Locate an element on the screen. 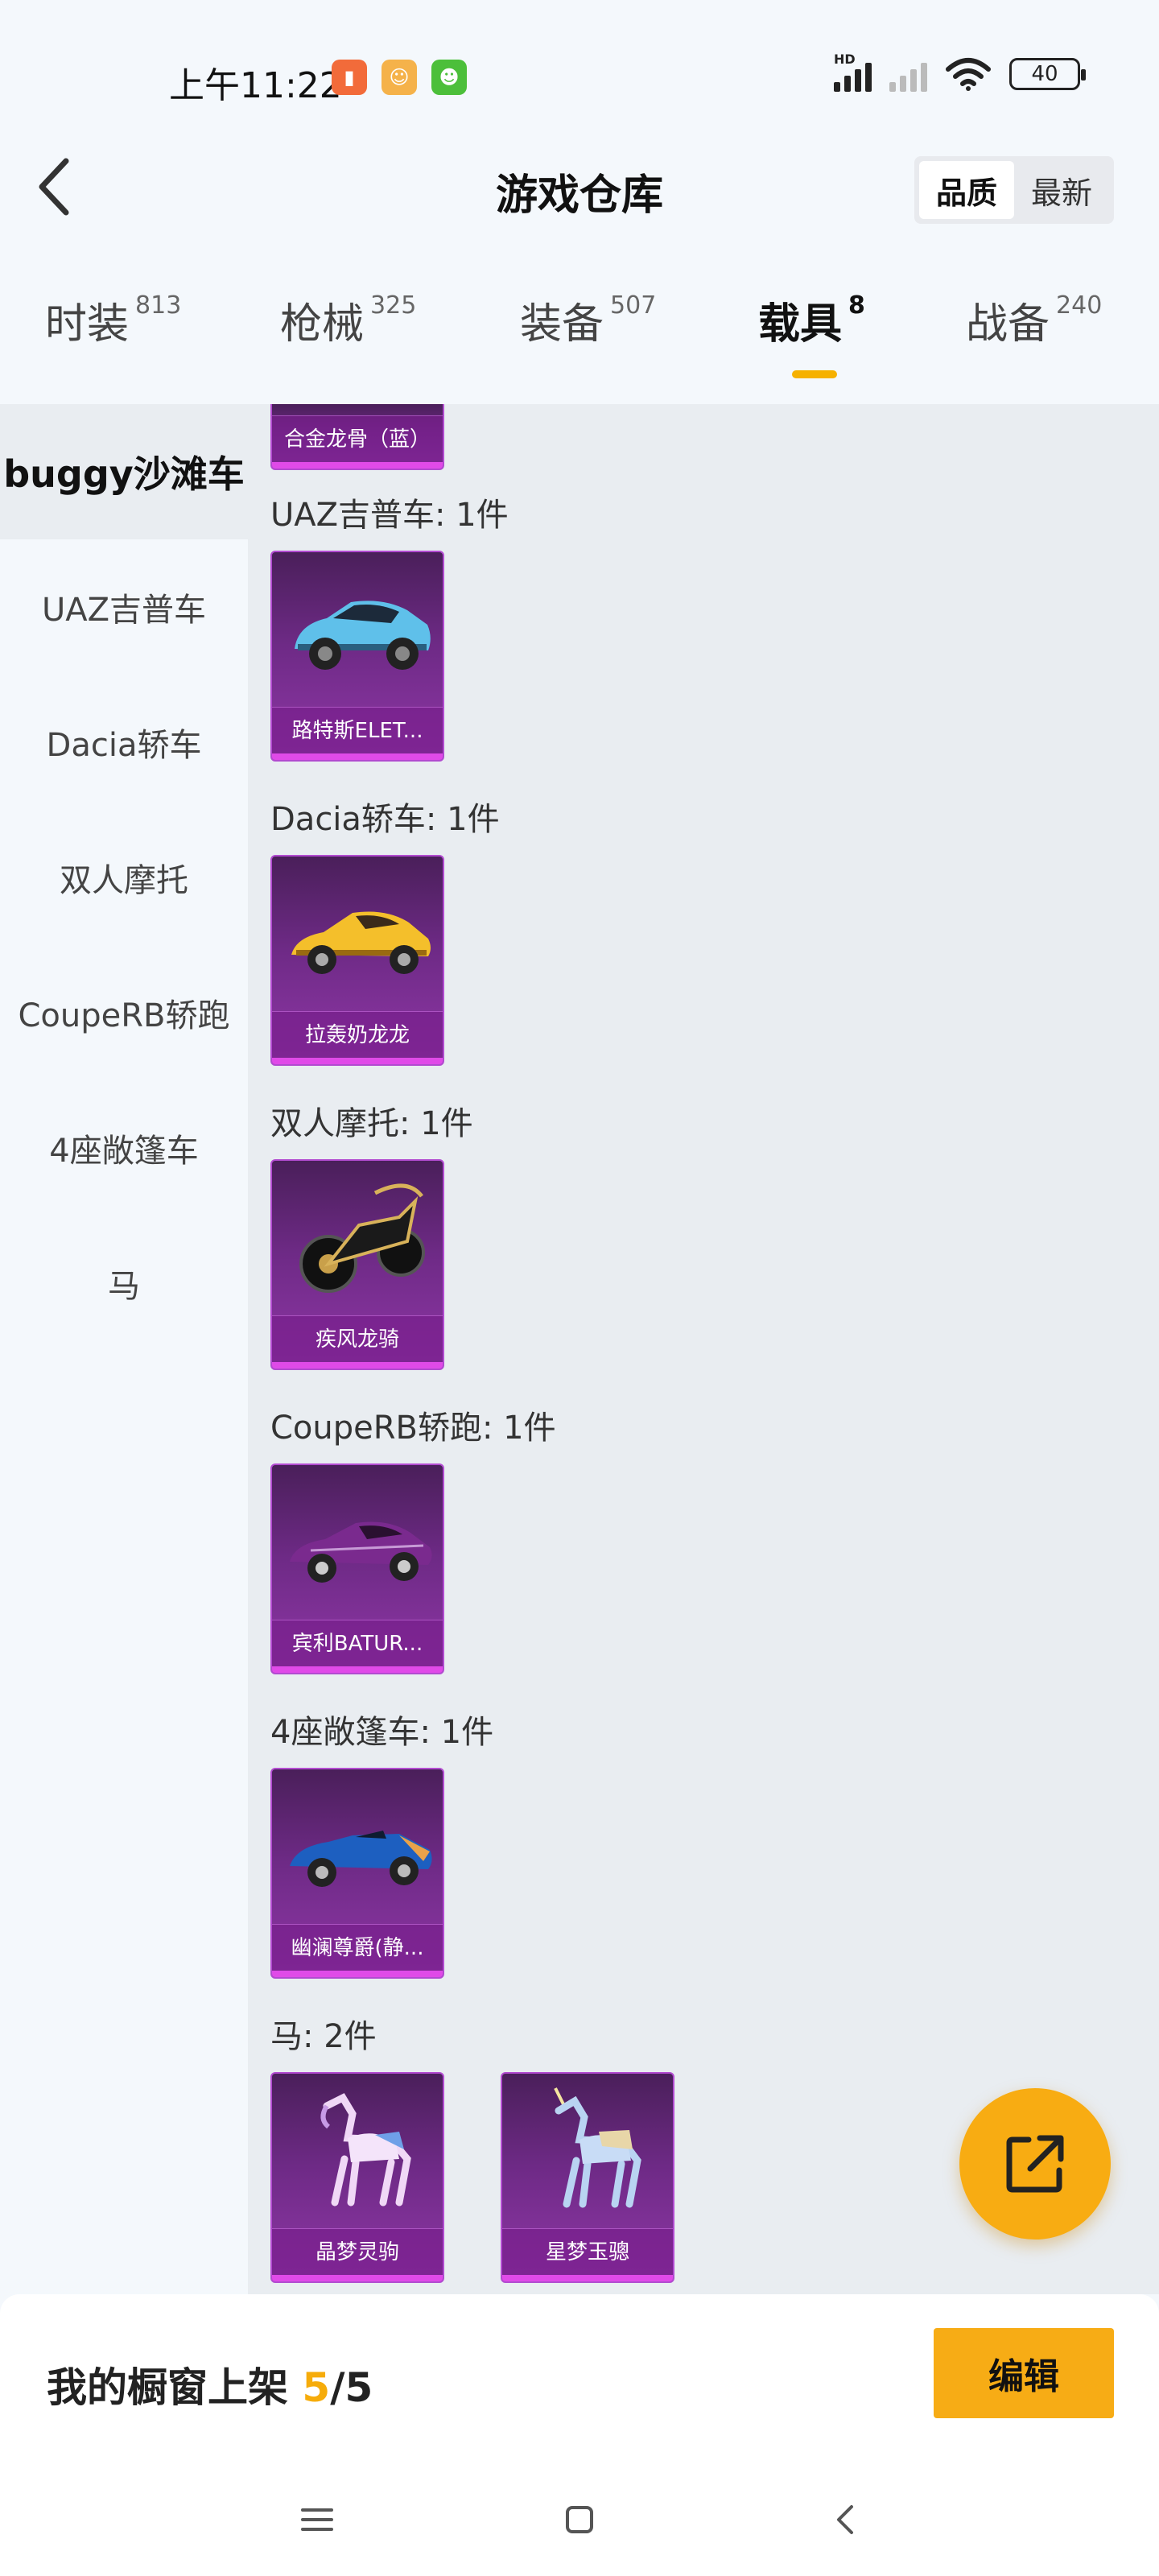 The height and width of the screenshot is (2576, 1159). group-title: CoupeRB轿跑: 1件 is located at coordinates (413, 1428).